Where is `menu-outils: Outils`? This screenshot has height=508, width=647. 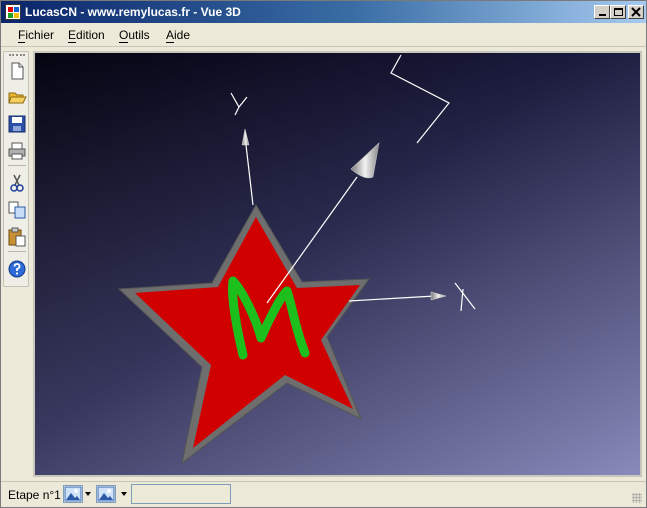 menu-outils: Outils is located at coordinates (134, 35).